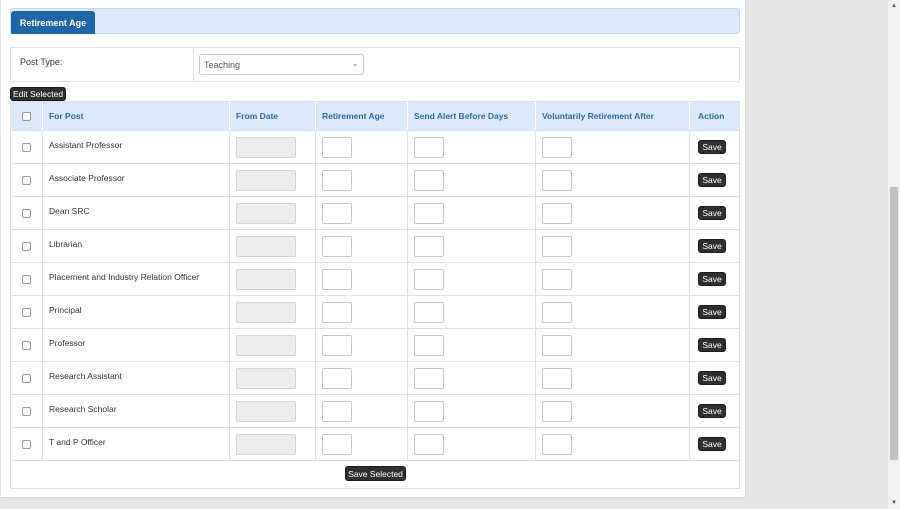  What do you see at coordinates (362, 116) in the screenshot?
I see `col-header-retirement-age: Retirement Age` at bounding box center [362, 116].